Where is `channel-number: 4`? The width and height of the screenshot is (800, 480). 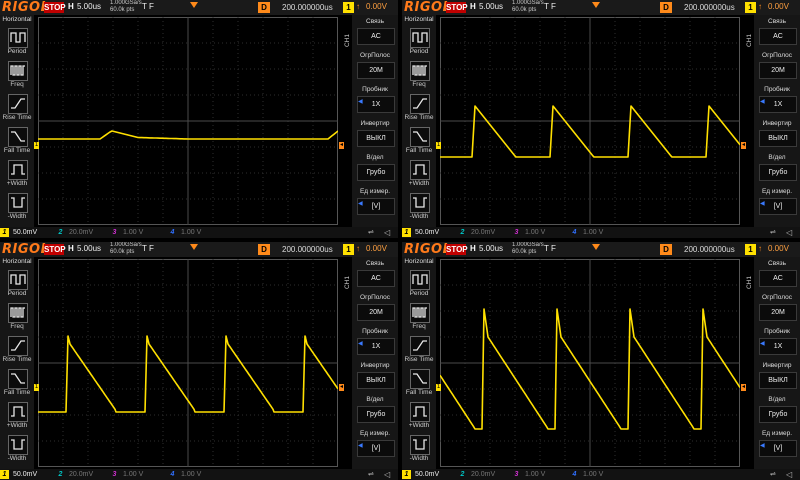 channel-number: 4 is located at coordinates (574, 232).